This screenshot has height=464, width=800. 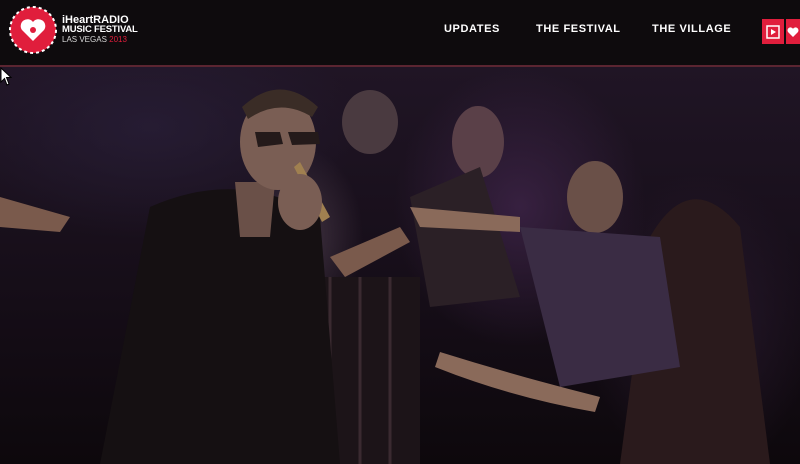 I want to click on crowd-shirt, so click(x=600, y=307).